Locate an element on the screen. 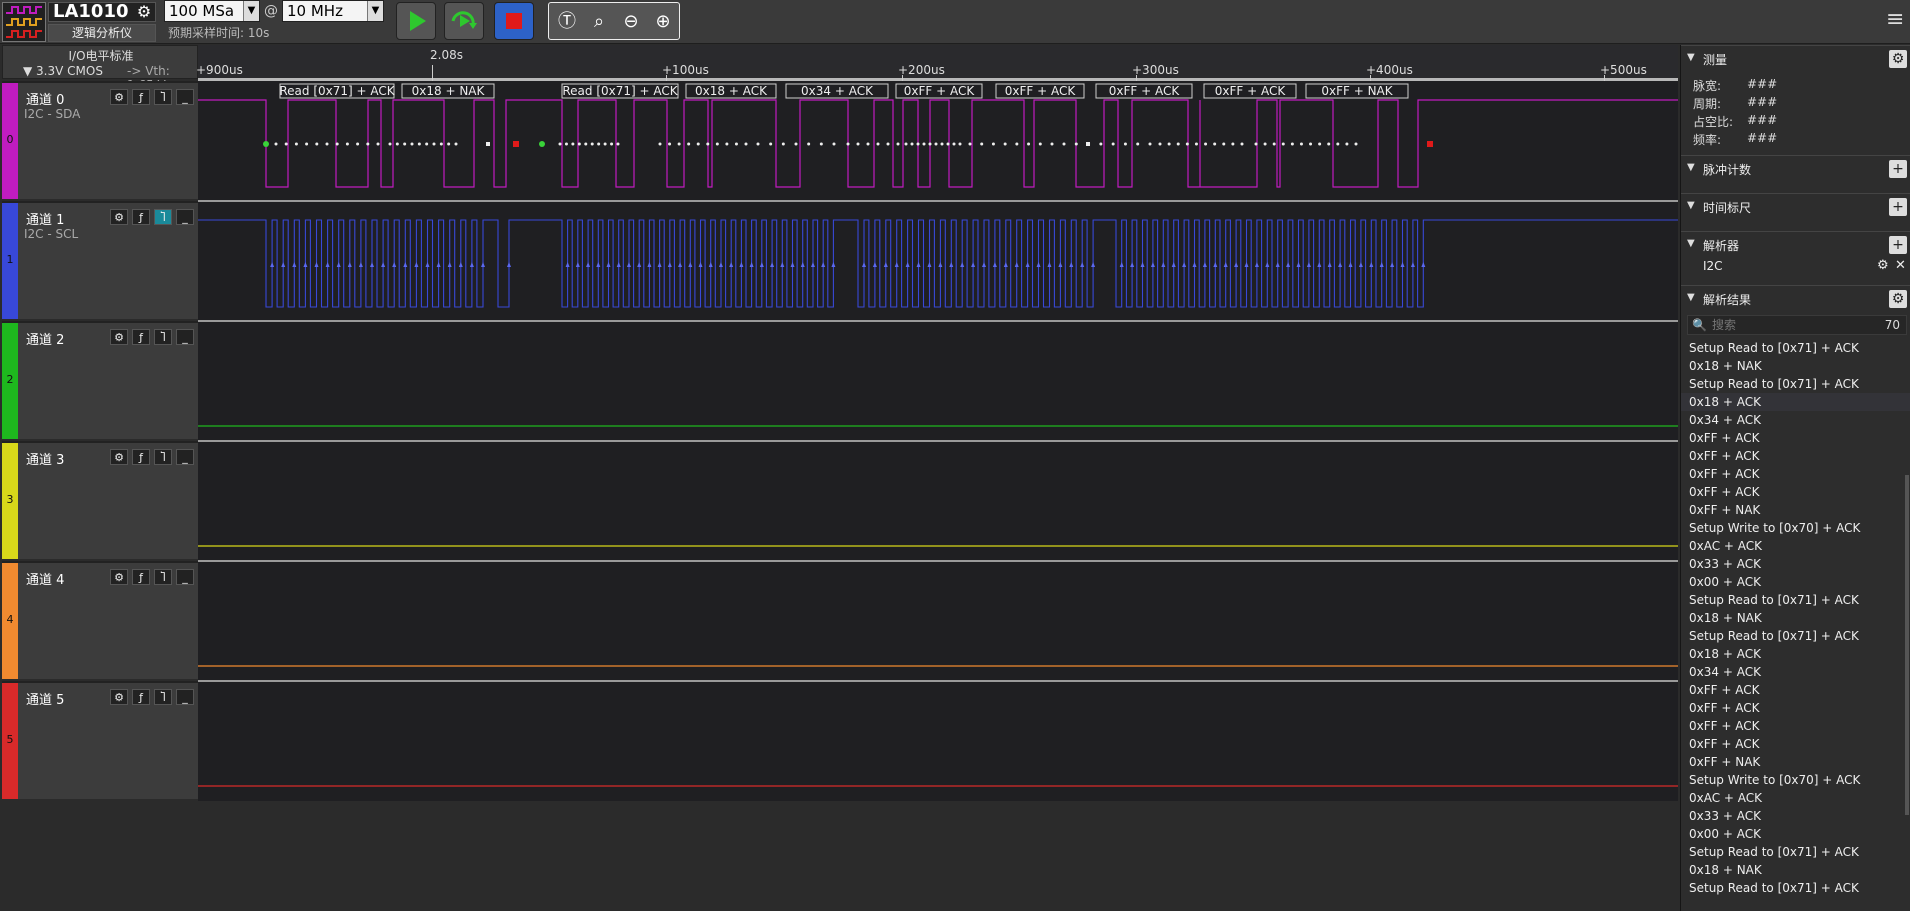  decoder-title: 解析器 is located at coordinates (1721, 246).